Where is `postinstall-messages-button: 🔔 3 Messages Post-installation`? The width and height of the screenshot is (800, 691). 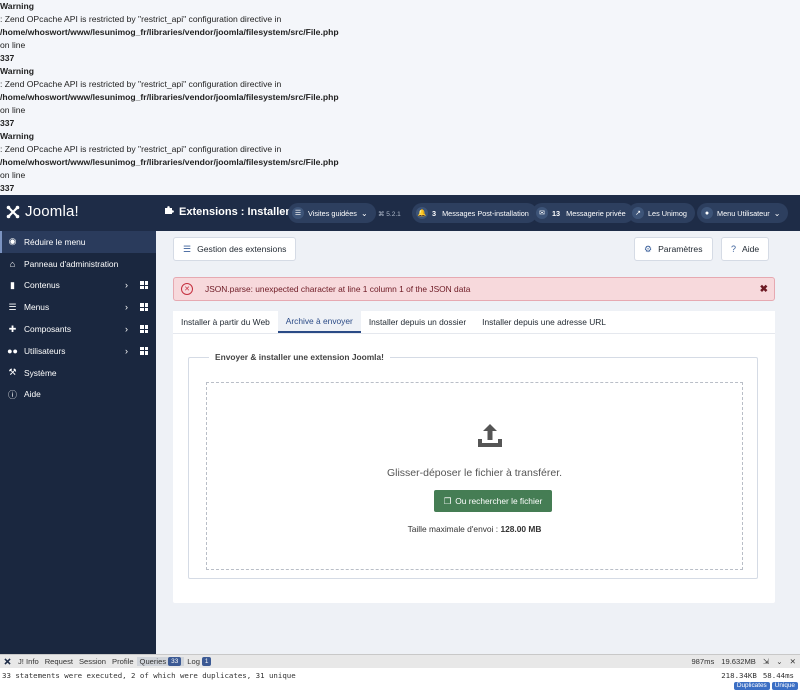 postinstall-messages-button: 🔔 3 Messages Post-installation is located at coordinates (474, 213).